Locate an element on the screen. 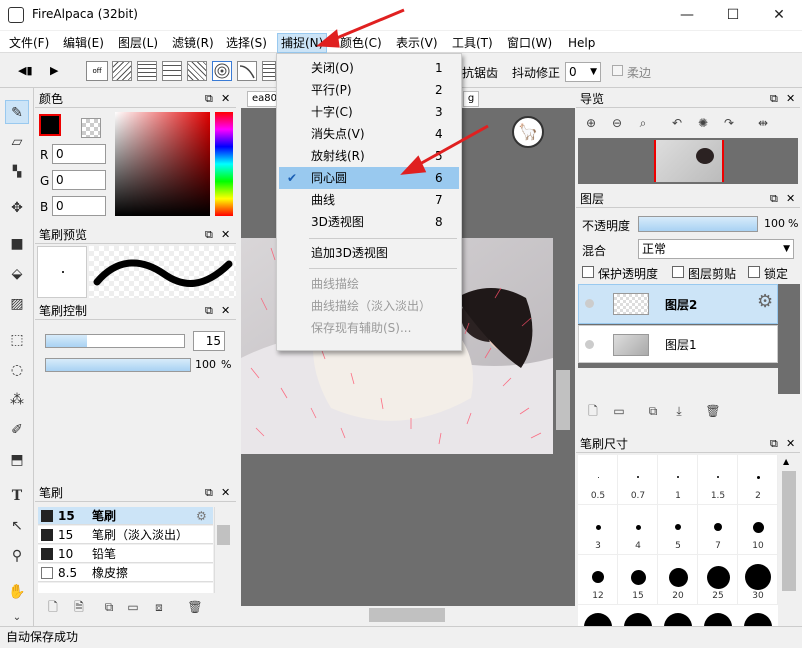  layer-opacity-slider is located at coordinates (698, 224).